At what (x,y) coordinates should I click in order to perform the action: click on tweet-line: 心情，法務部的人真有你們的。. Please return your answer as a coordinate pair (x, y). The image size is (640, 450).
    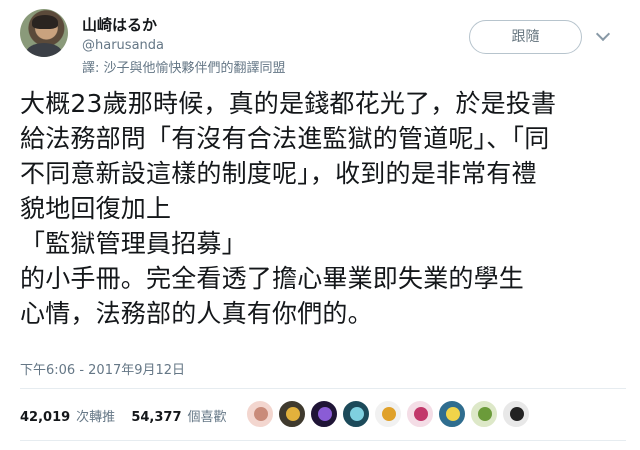
    Looking at the image, I should click on (196, 313).